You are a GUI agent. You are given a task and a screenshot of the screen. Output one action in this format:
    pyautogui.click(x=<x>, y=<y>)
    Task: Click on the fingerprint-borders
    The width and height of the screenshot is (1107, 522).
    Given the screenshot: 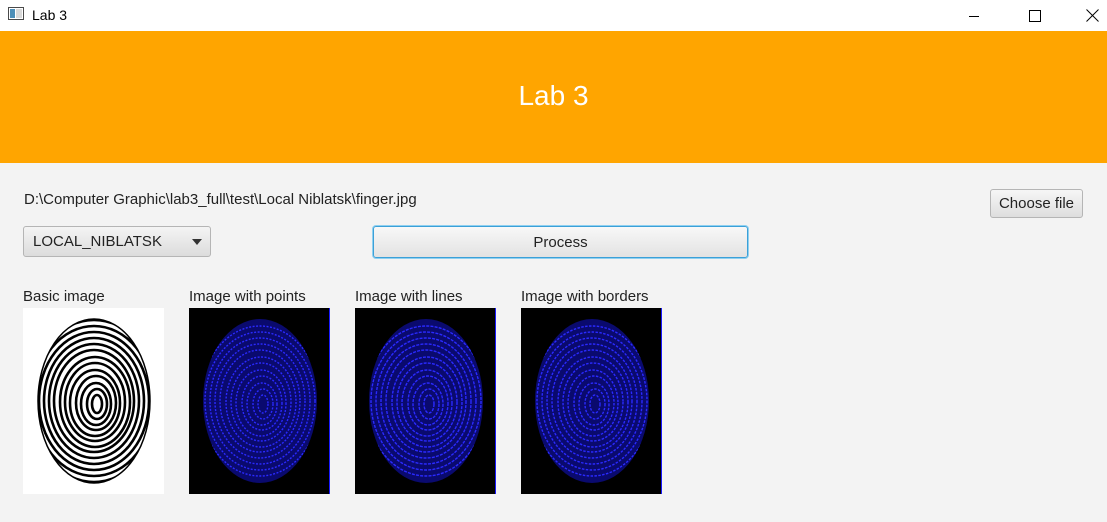 What is the action you would take?
    pyautogui.click(x=592, y=401)
    